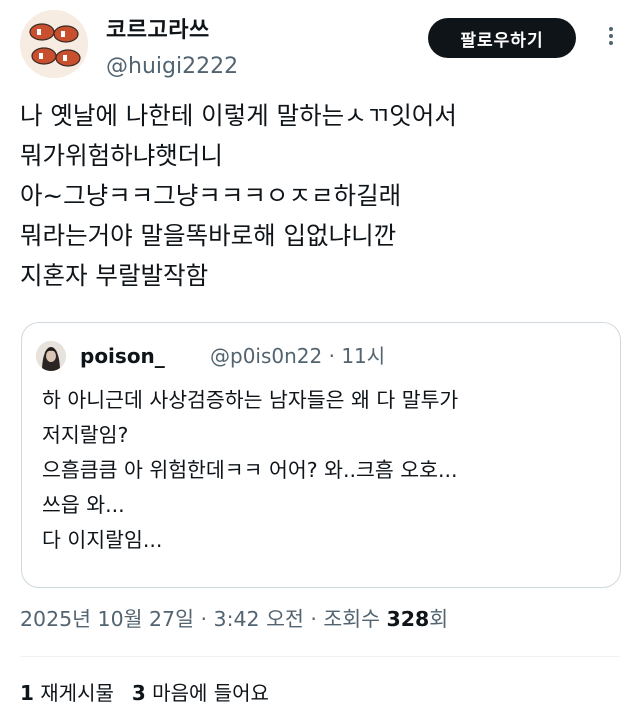 Image resolution: width=640 pixels, height=724 pixels. Describe the element at coordinates (363, 356) in the screenshot. I see `quoted-time: 11시` at that location.